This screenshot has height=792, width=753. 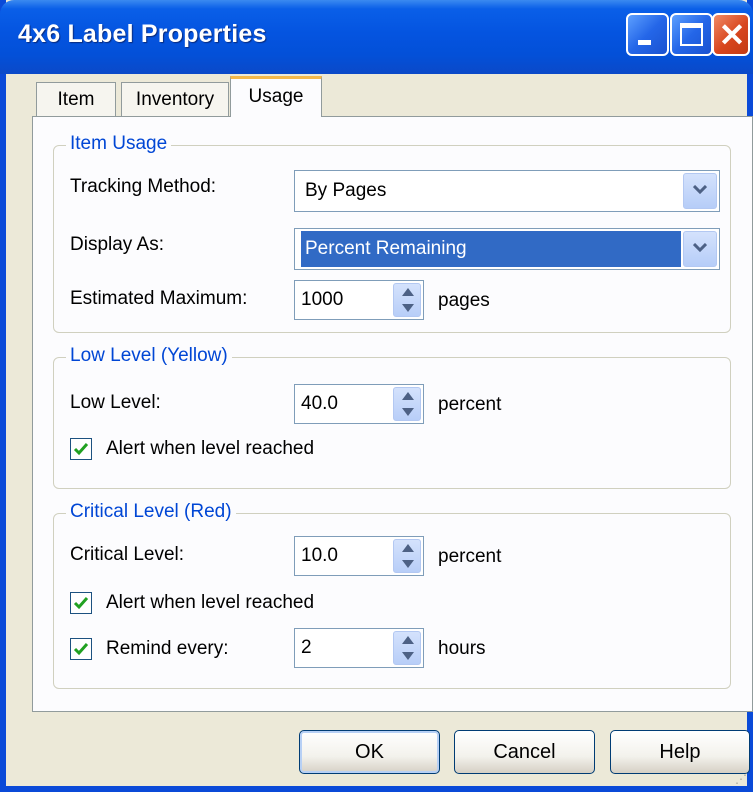 I want to click on remind-every-checkbox, so click(x=81, y=649).